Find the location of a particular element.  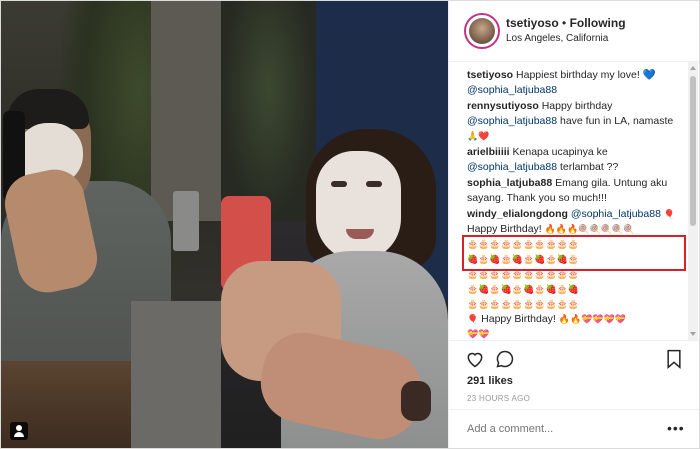

heart-icon is located at coordinates (475, 359).